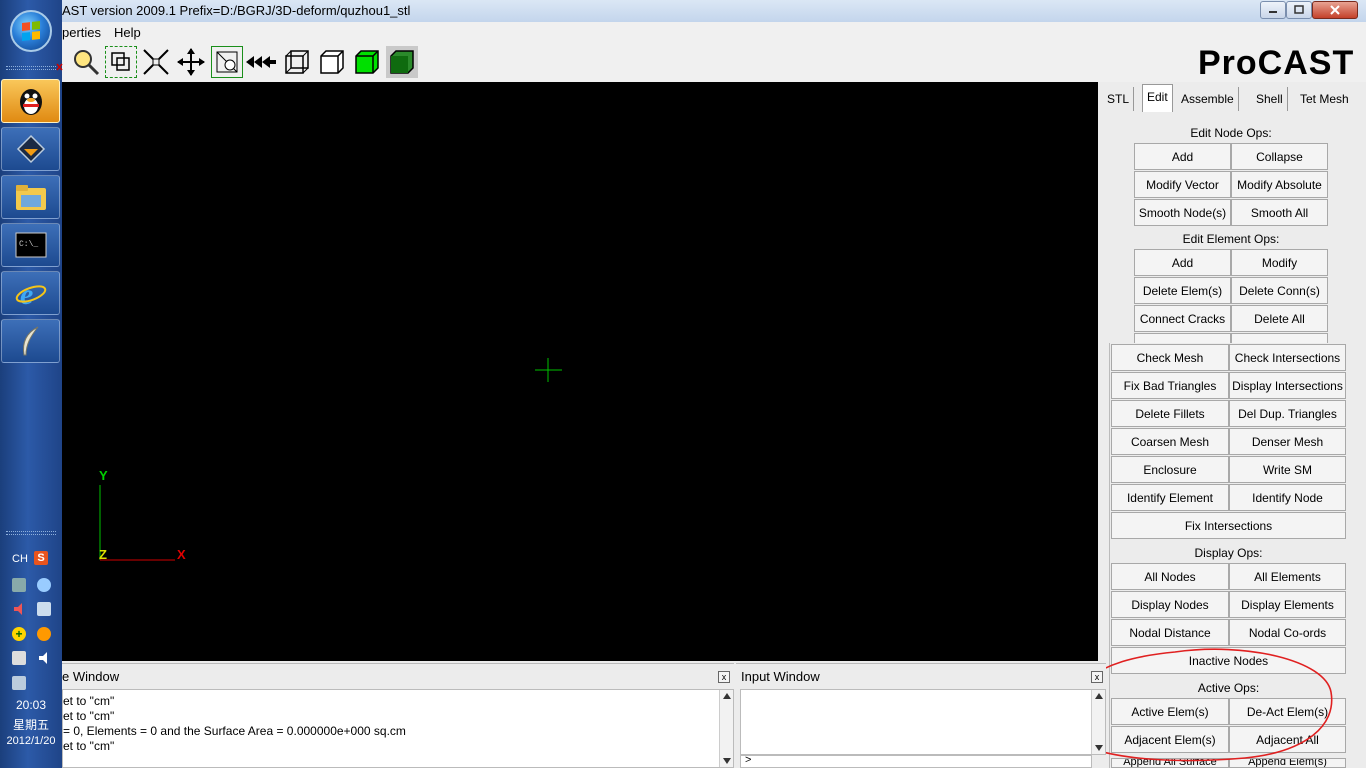 The image size is (1366, 768). What do you see at coordinates (1170, 441) in the screenshot?
I see `coarsen-mesh-button: Coarsen Mesh` at bounding box center [1170, 441].